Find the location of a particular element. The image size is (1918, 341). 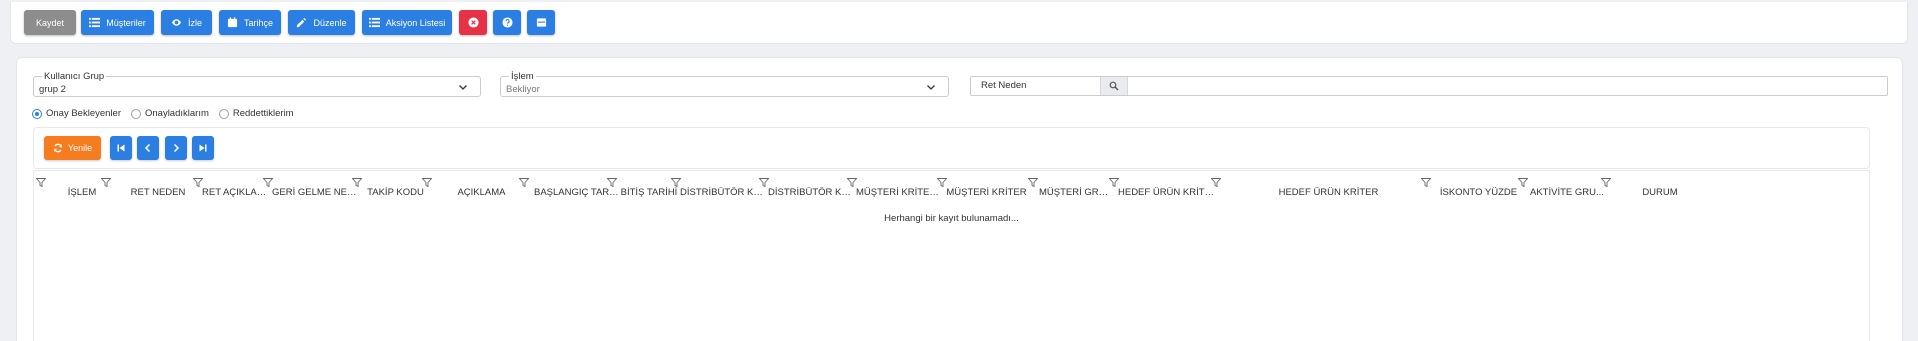

refresh-button: Yenile is located at coordinates (72, 148).